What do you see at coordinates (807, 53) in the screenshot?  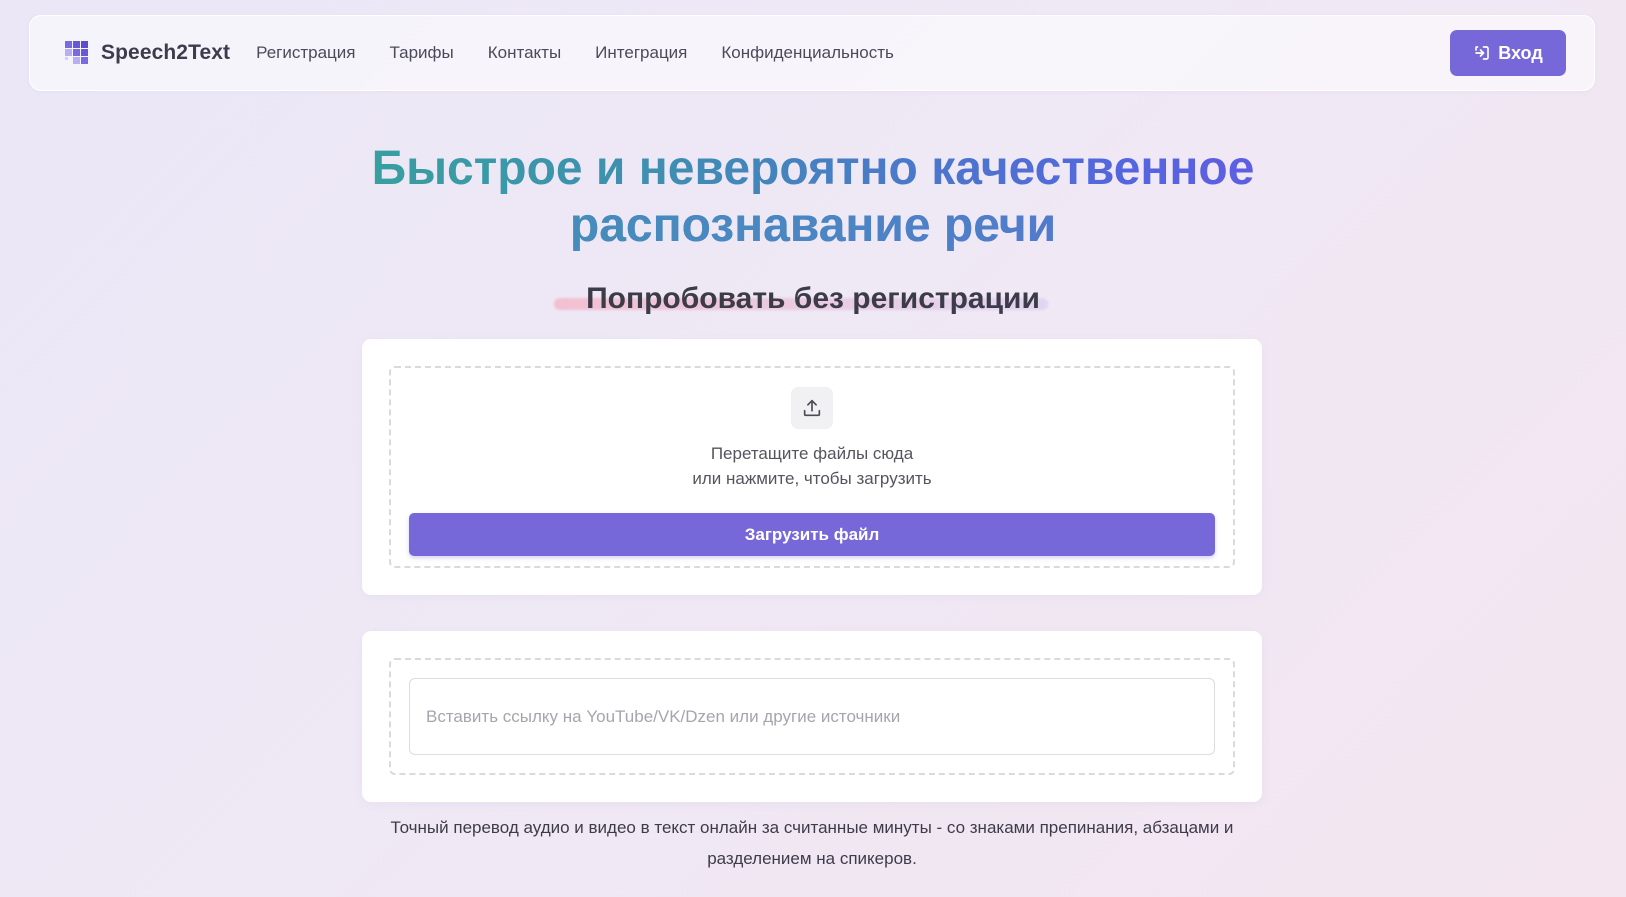 I see `nav-link-privacy: Конфиденциальность` at bounding box center [807, 53].